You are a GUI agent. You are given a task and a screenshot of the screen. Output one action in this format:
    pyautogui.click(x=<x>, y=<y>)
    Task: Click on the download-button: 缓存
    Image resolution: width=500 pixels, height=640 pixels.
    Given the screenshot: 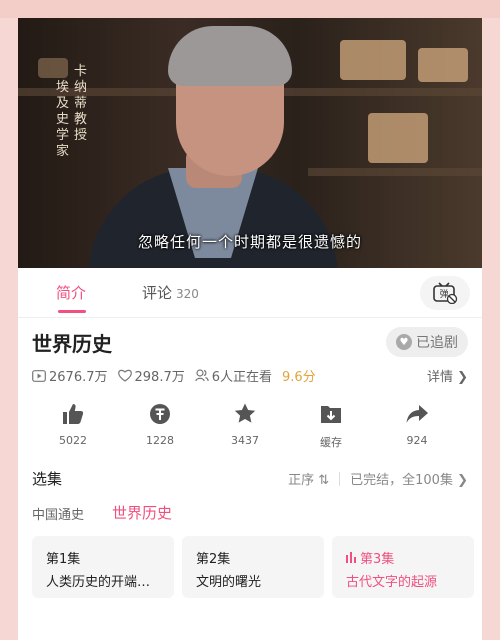 What is the action you would take?
    pyautogui.click(x=331, y=426)
    